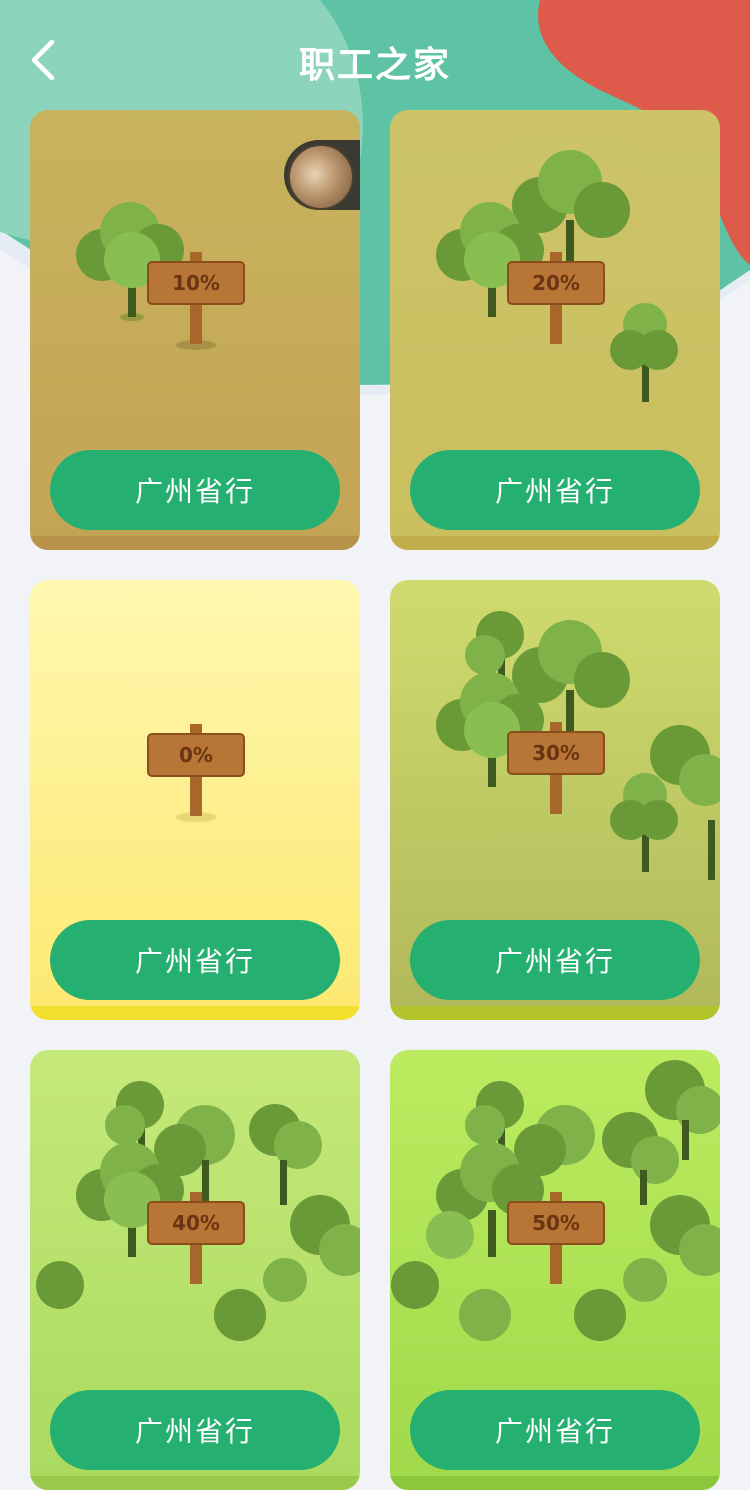 Image resolution: width=750 pixels, height=1490 pixels. I want to click on progress-label: 30%, so click(556, 753).